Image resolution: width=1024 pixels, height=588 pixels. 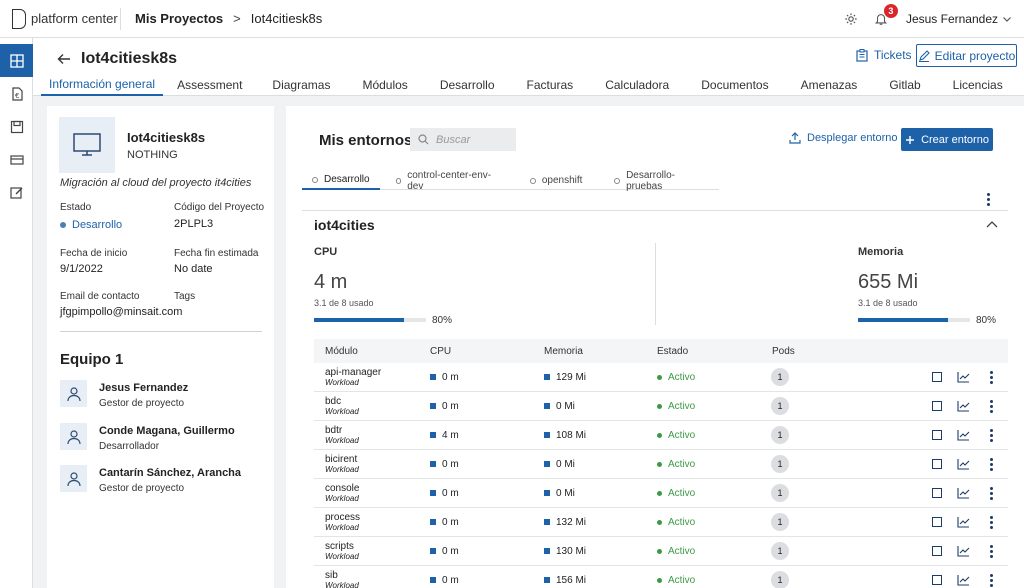 What do you see at coordinates (450, 493) in the screenshot?
I see `cpu-cell-value: 0 m` at bounding box center [450, 493].